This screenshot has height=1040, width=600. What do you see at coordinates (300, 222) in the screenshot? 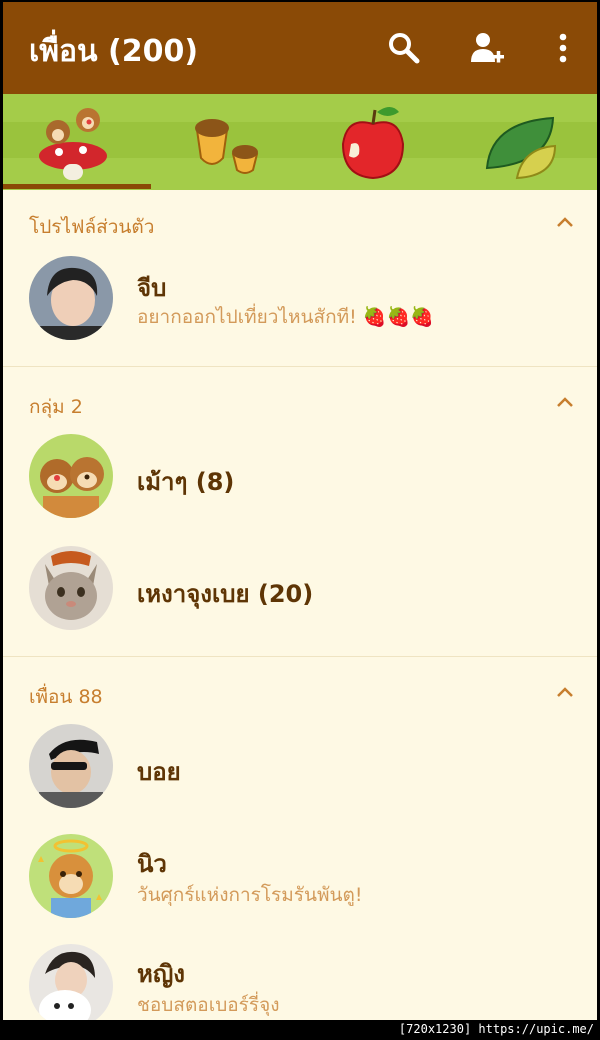
I see `section-header-profile: โปรไฟล์ส่วนตัว` at bounding box center [300, 222].